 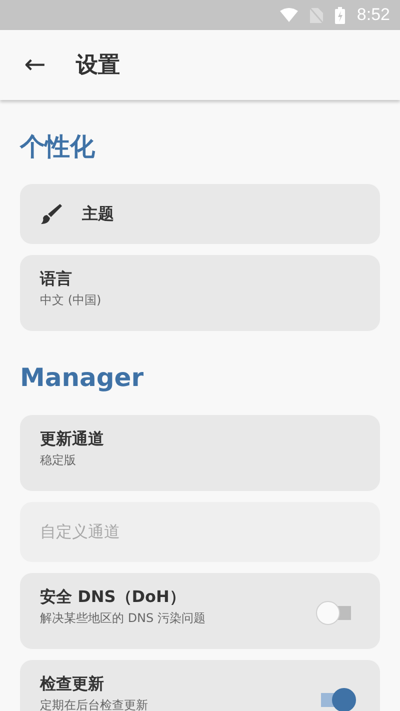 I want to click on item-title: 安全 DNS（DoH）, so click(x=113, y=597).